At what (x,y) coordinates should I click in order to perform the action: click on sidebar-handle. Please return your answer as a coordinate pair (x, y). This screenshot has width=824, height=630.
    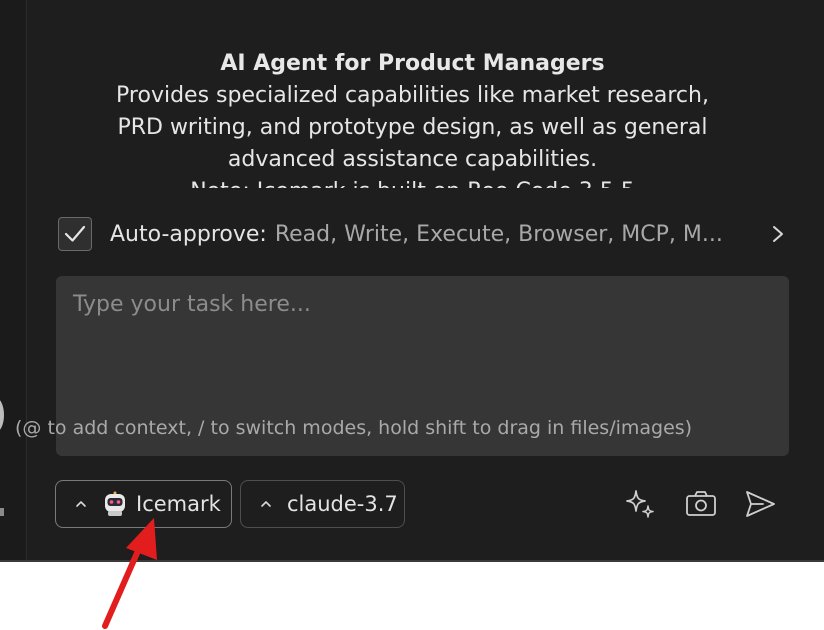
    Looking at the image, I should click on (2, 512).